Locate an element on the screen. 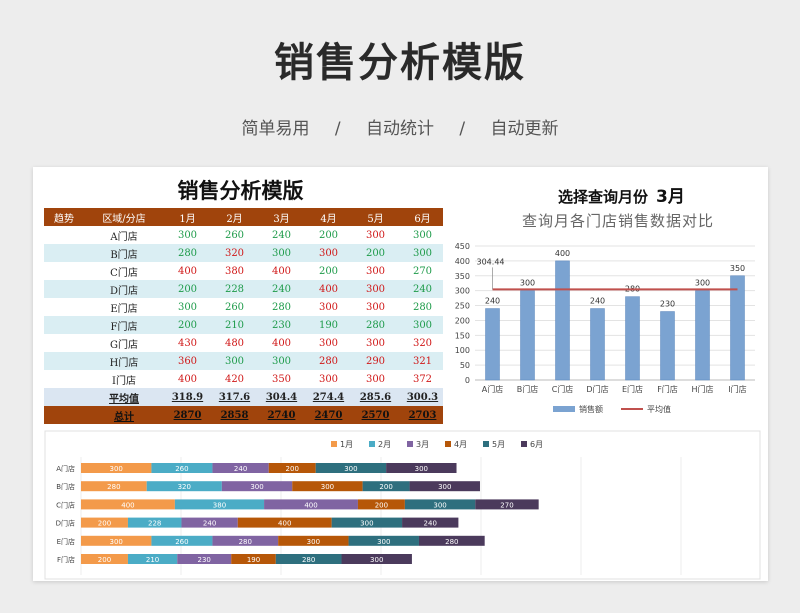  y-tick-label: 300 is located at coordinates (462, 291).